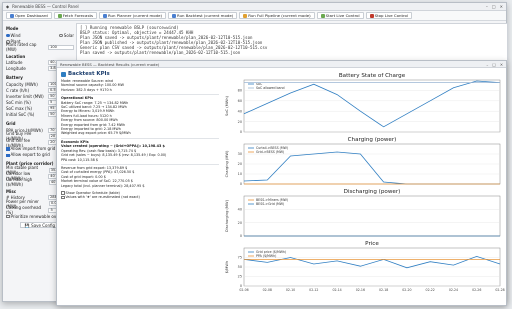 The height and width of the screenshot is (309, 512). What do you see at coordinates (240, 154) in the screenshot?
I see `y-tick-label: 30` at bounding box center [240, 154].